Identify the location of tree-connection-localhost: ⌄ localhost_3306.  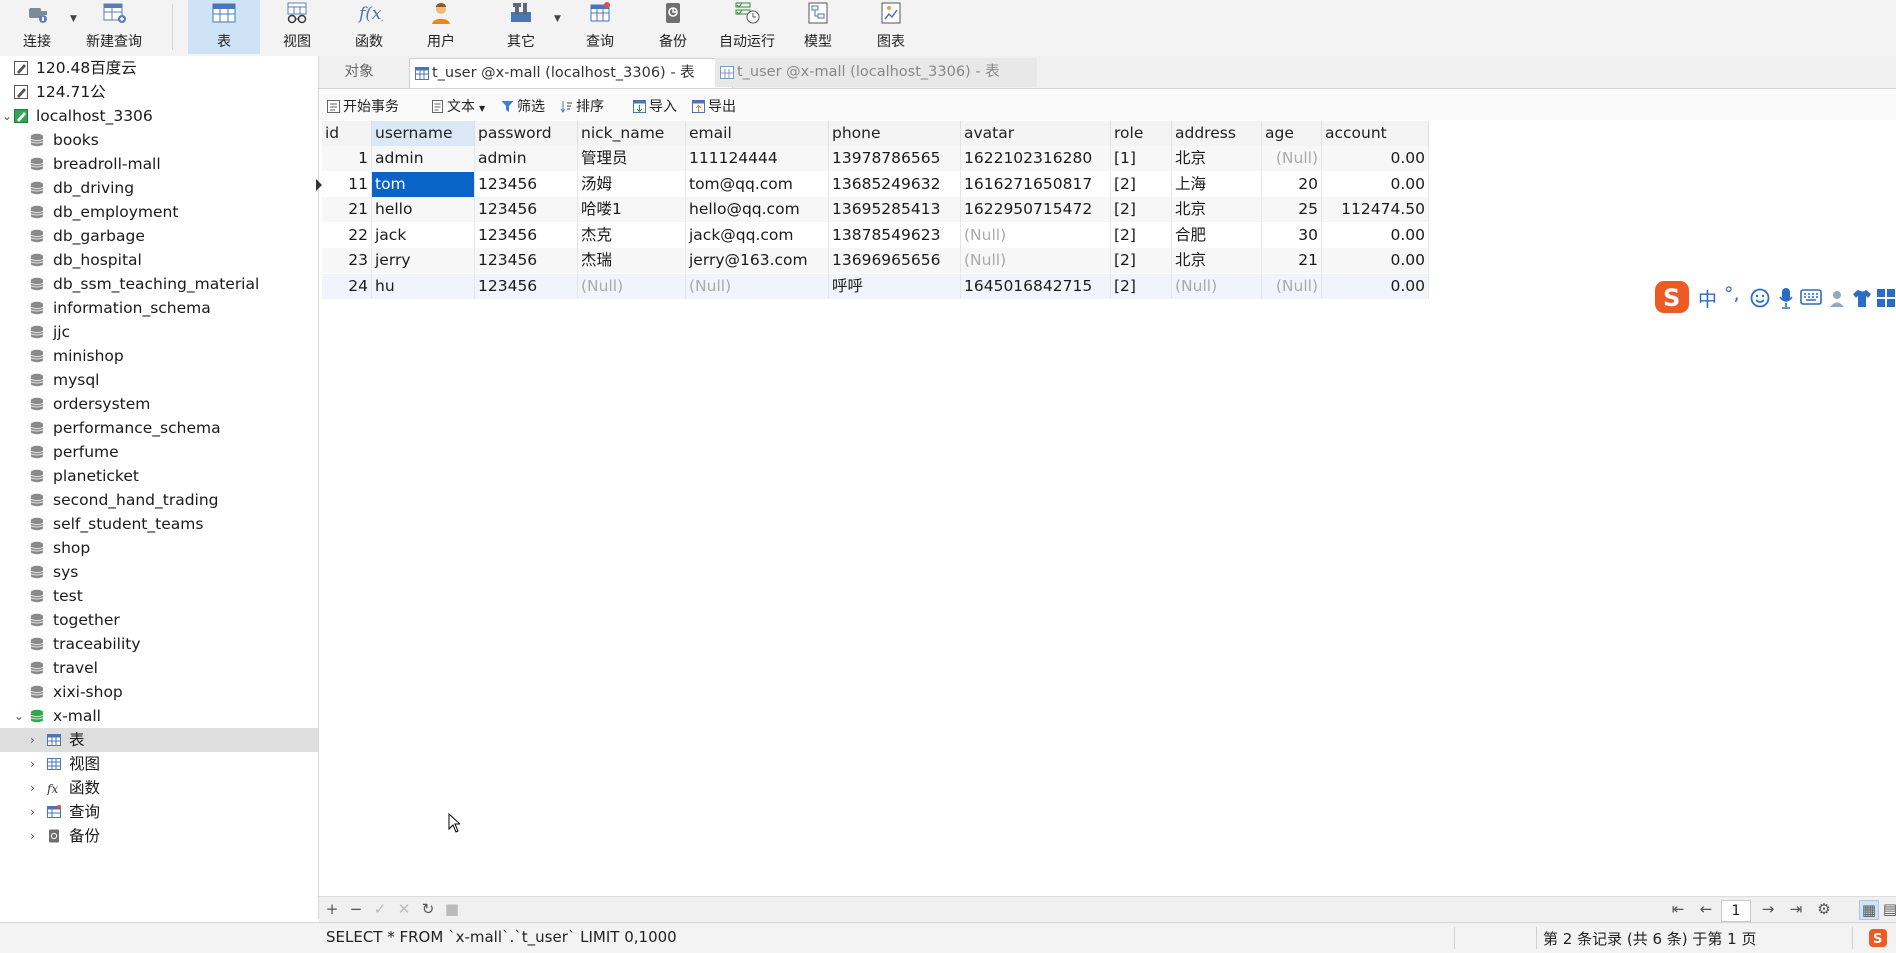
(159, 116).